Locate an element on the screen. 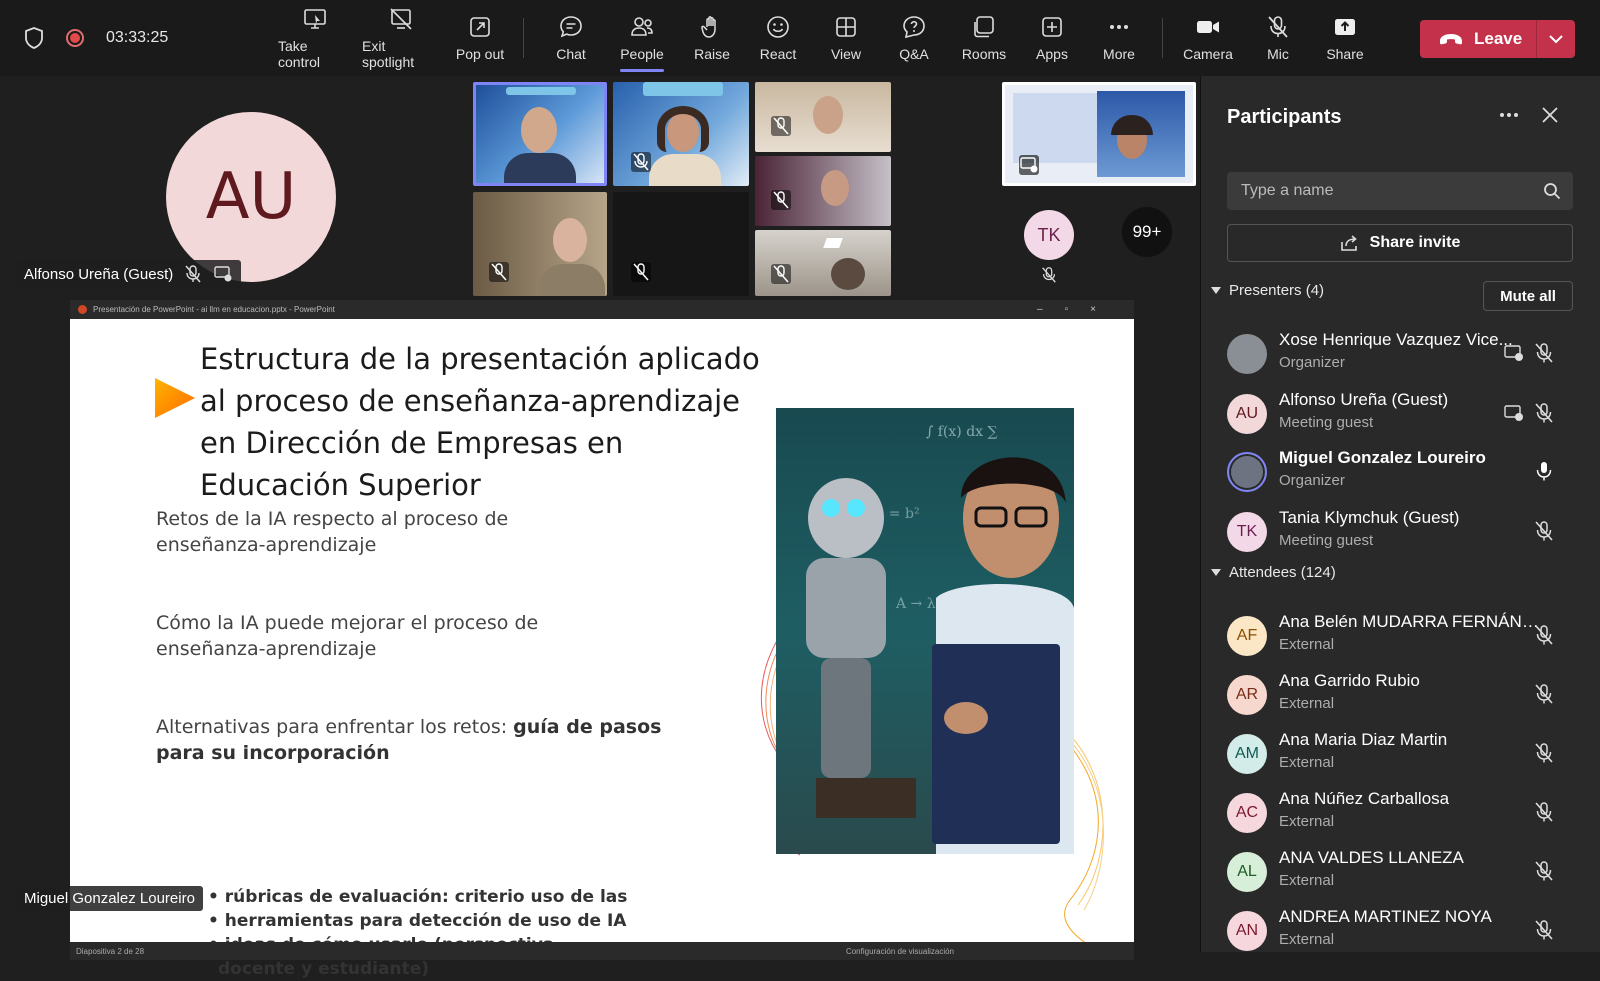 The width and height of the screenshot is (1600, 981). people-icon is located at coordinates (642, 26).